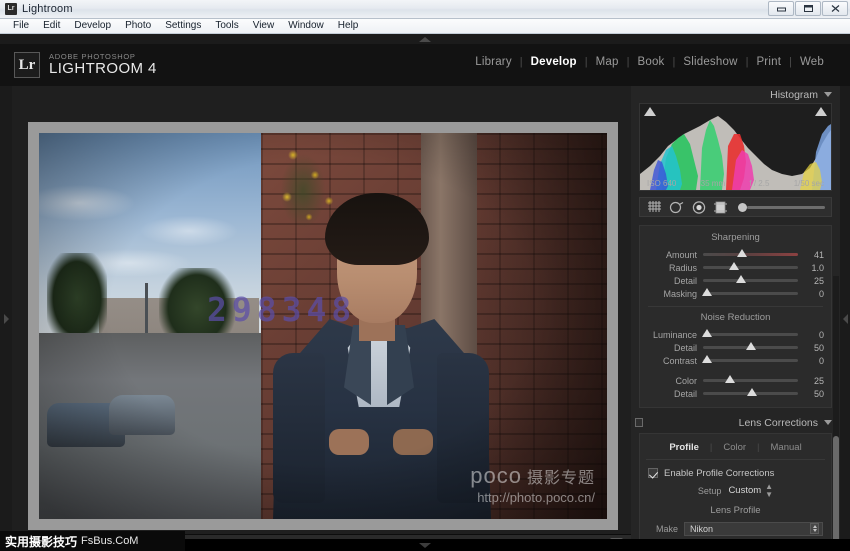 The height and width of the screenshot is (551, 850). I want to click on histogram-chart: ISO 640 35 mm f / 2.5 1/50 sec, so click(735, 147).